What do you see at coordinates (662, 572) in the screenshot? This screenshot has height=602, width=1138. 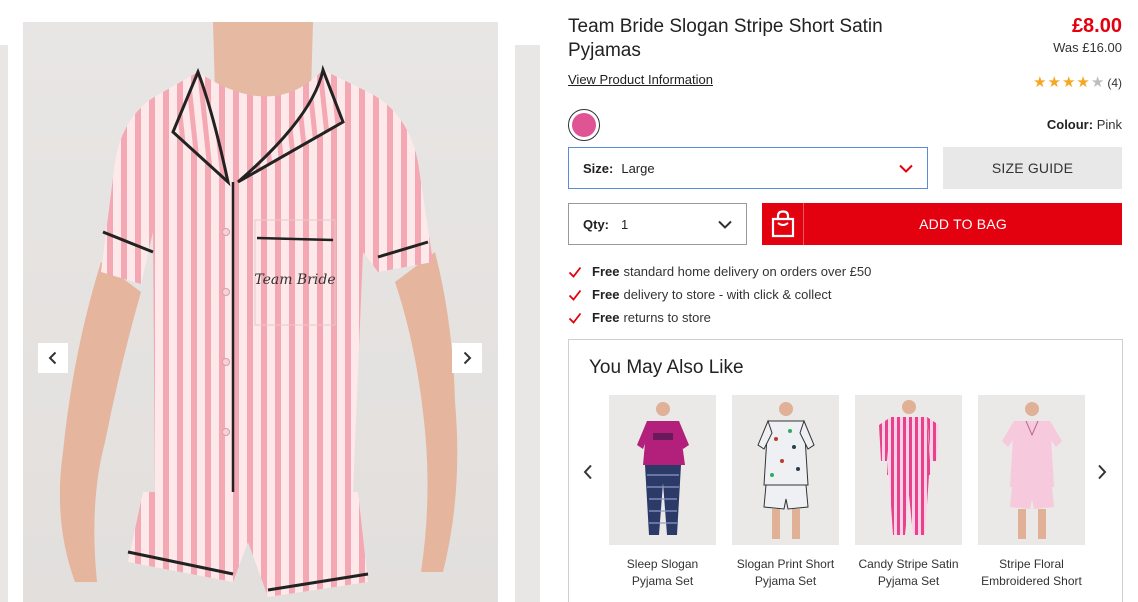 I see `recommendation-name: Sleep Slogan Pyjama Set` at bounding box center [662, 572].